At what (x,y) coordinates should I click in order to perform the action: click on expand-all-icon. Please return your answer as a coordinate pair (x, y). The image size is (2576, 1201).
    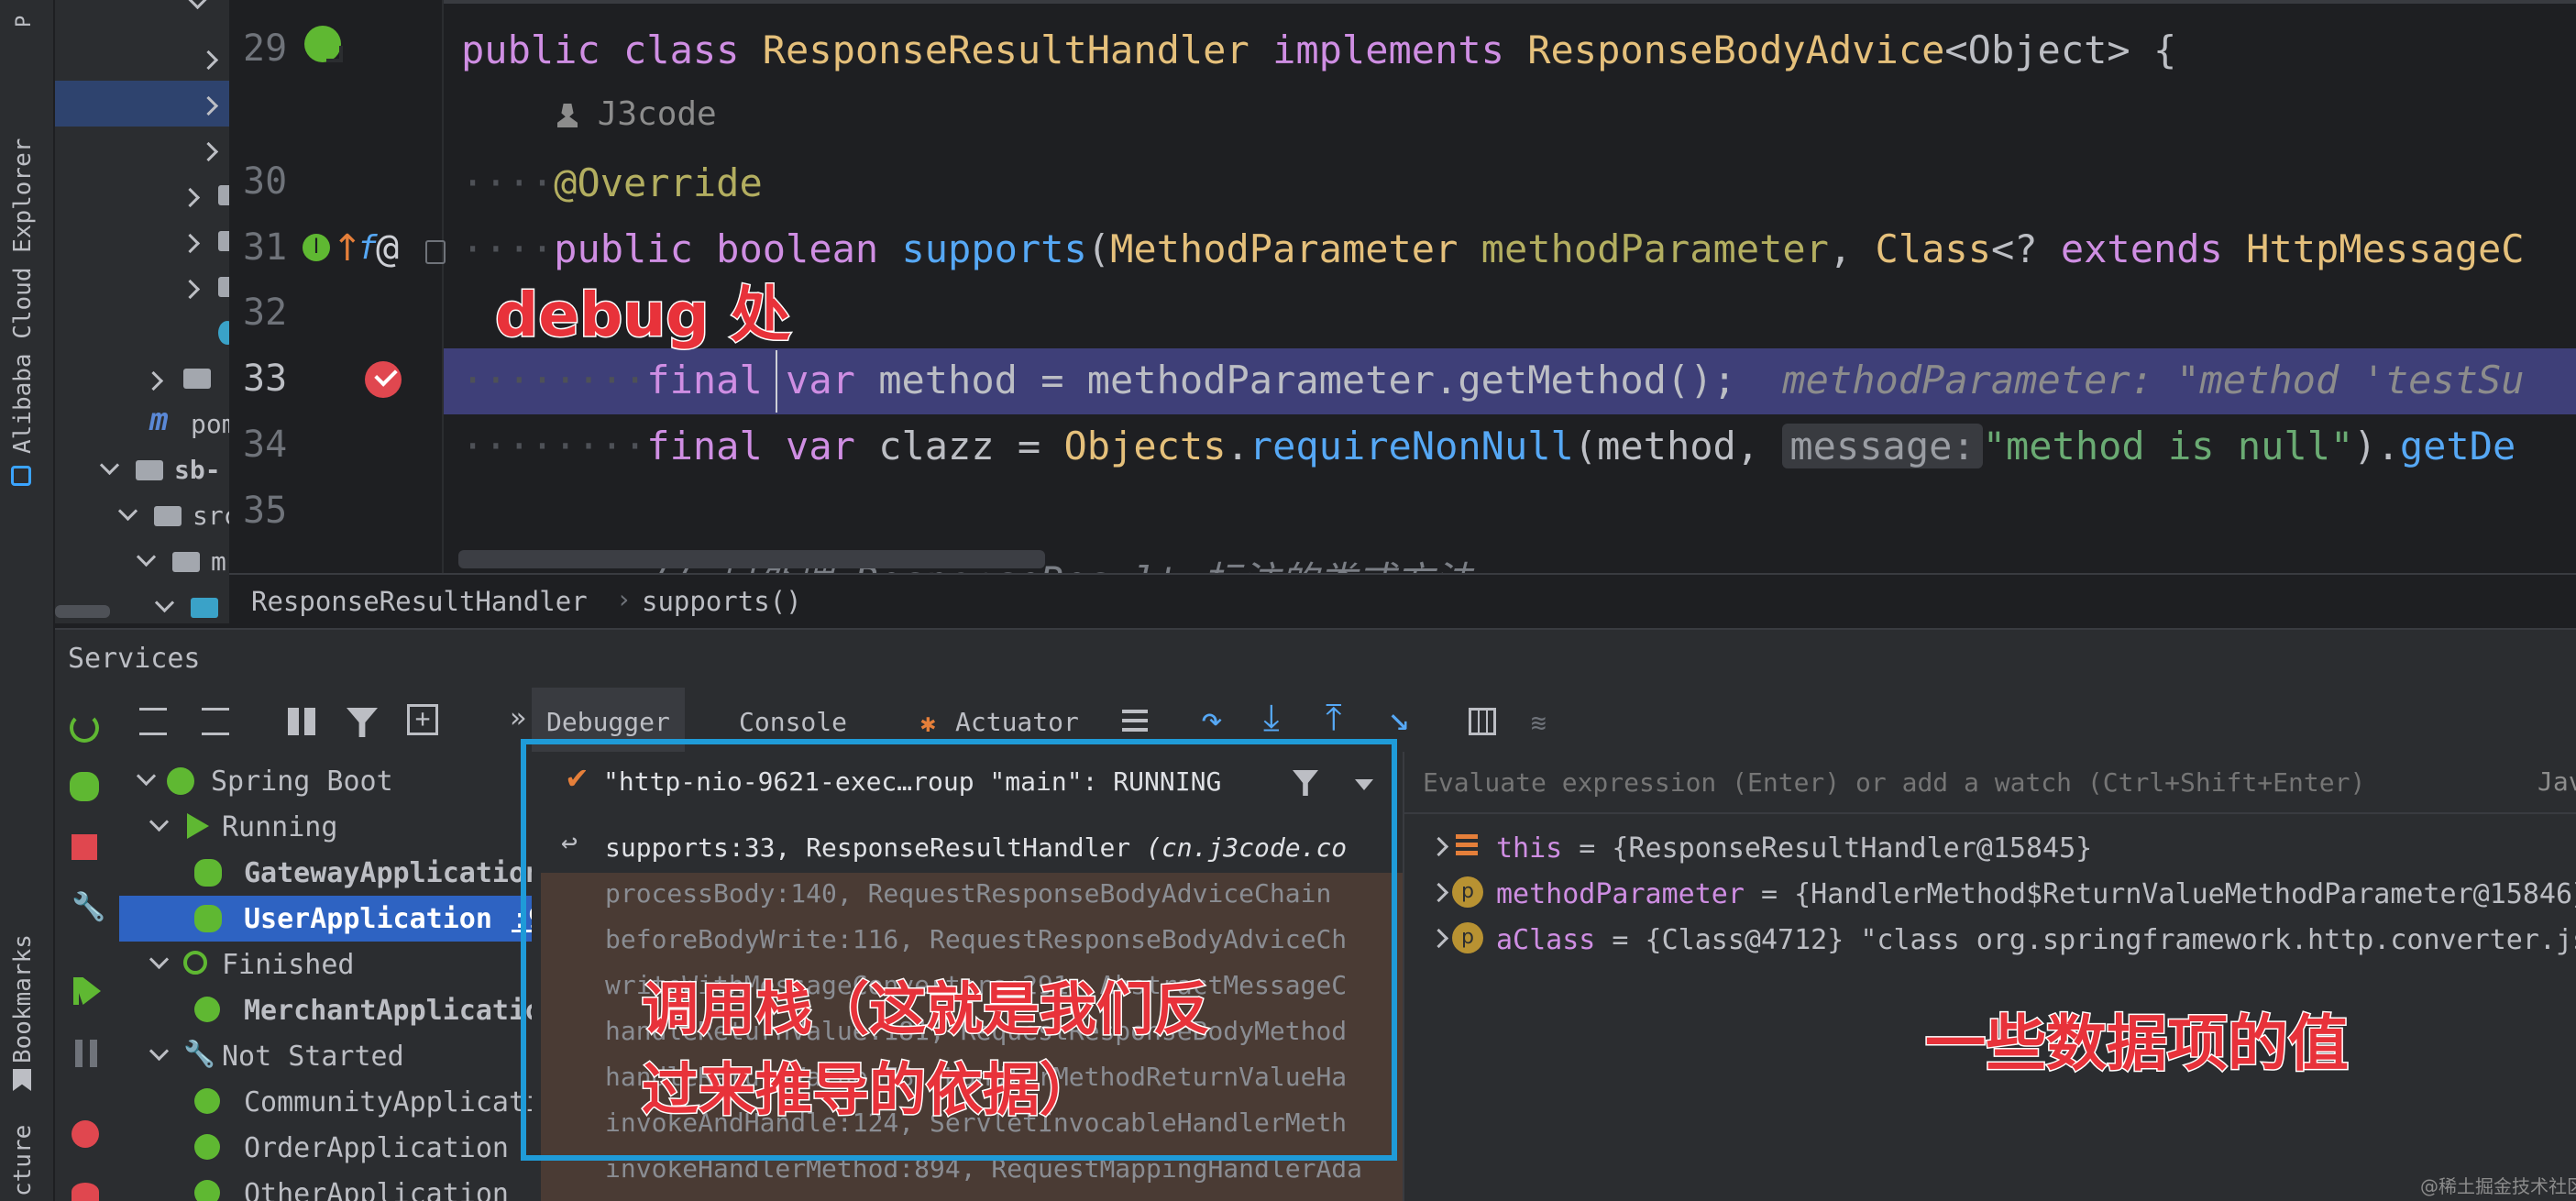
    Looking at the image, I should click on (153, 721).